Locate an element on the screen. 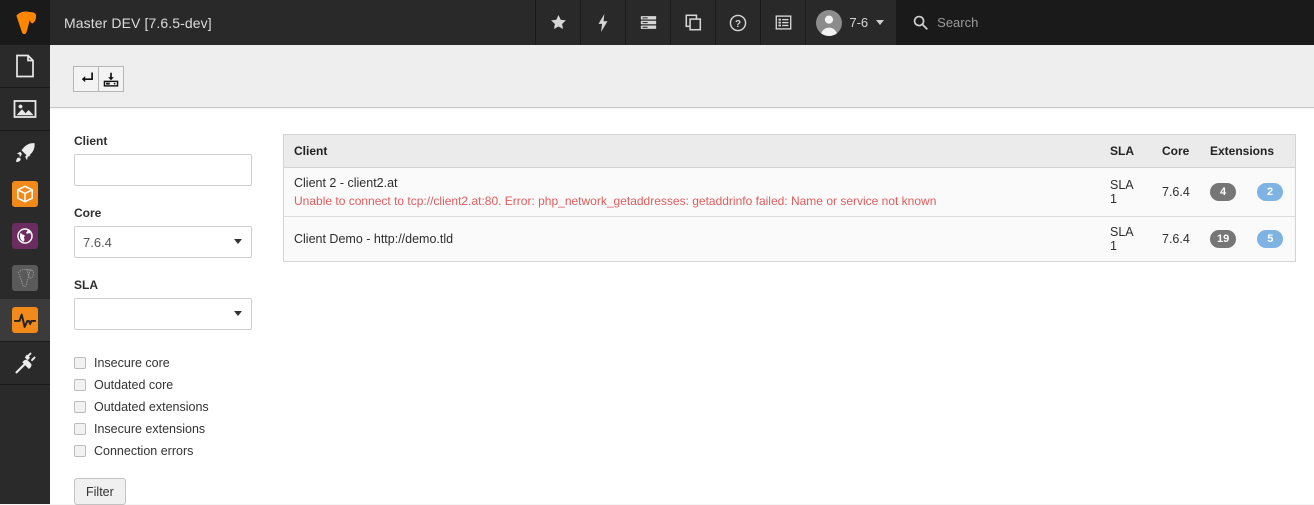 The width and height of the screenshot is (1314, 505). sidebar-item-monitoring is located at coordinates (25, 320).